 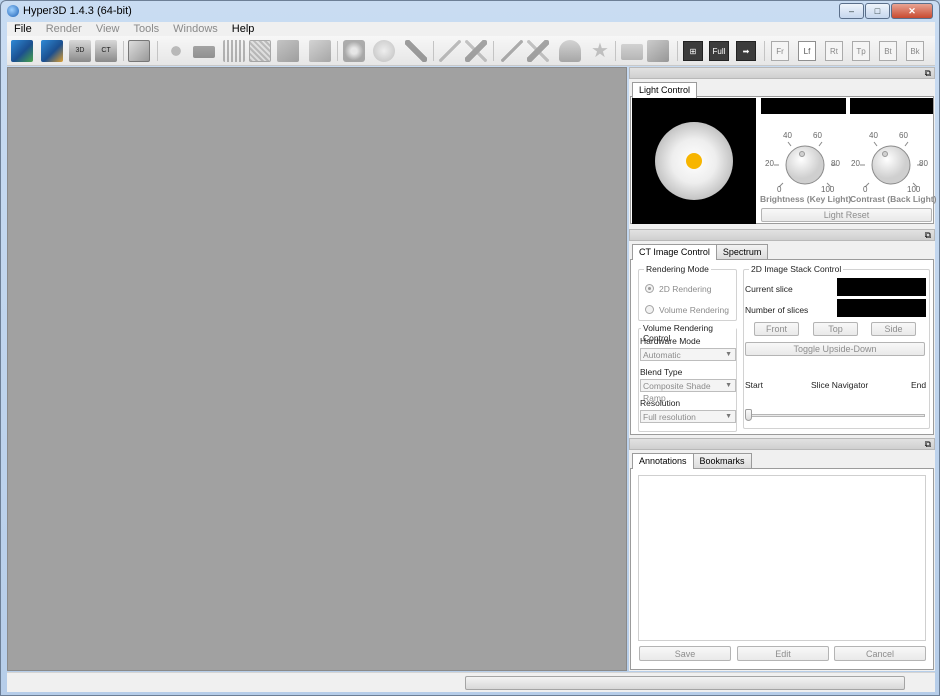 I want to click on contrast-tick-0: 0, so click(x=865, y=189).